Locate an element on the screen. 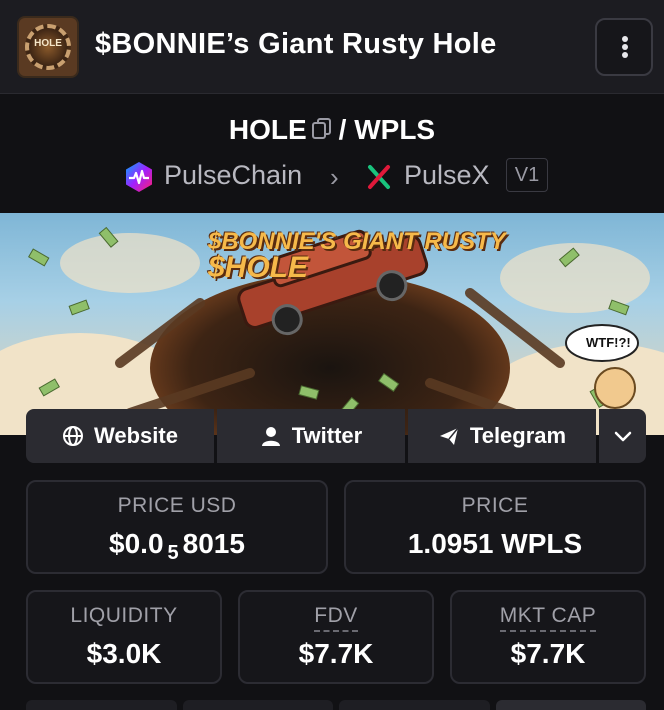 This screenshot has width=664, height=710. mktcap-card: MKT CAP $7.7K is located at coordinates (548, 637).